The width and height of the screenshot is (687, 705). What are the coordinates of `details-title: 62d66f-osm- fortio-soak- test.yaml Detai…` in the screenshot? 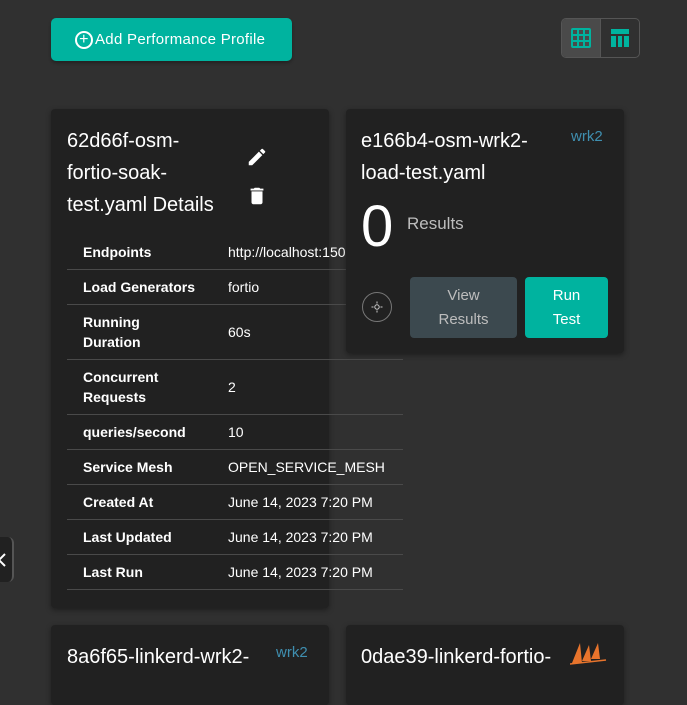 It's located at (157, 173).